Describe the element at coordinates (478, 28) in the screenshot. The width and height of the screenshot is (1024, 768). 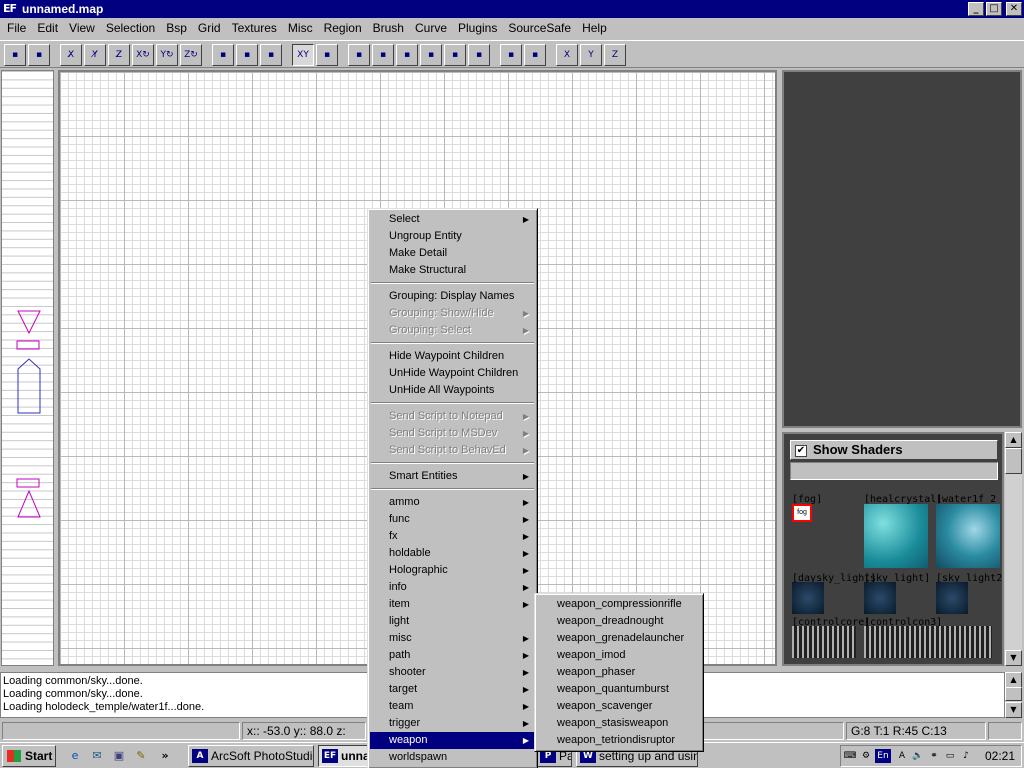
I see `menu-plugins: Plugins` at that location.